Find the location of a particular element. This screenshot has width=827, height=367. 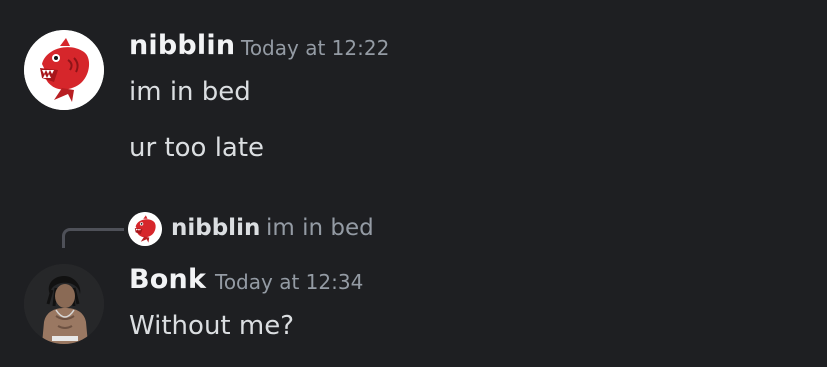

reply-spine is located at coordinates (93, 238).